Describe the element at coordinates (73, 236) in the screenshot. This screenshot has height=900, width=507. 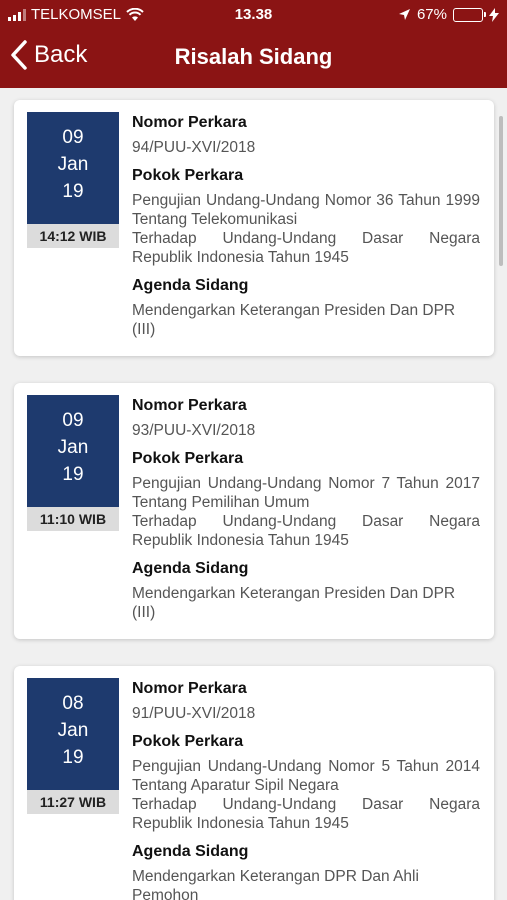
I see `session-time: 14:12 WIB` at that location.